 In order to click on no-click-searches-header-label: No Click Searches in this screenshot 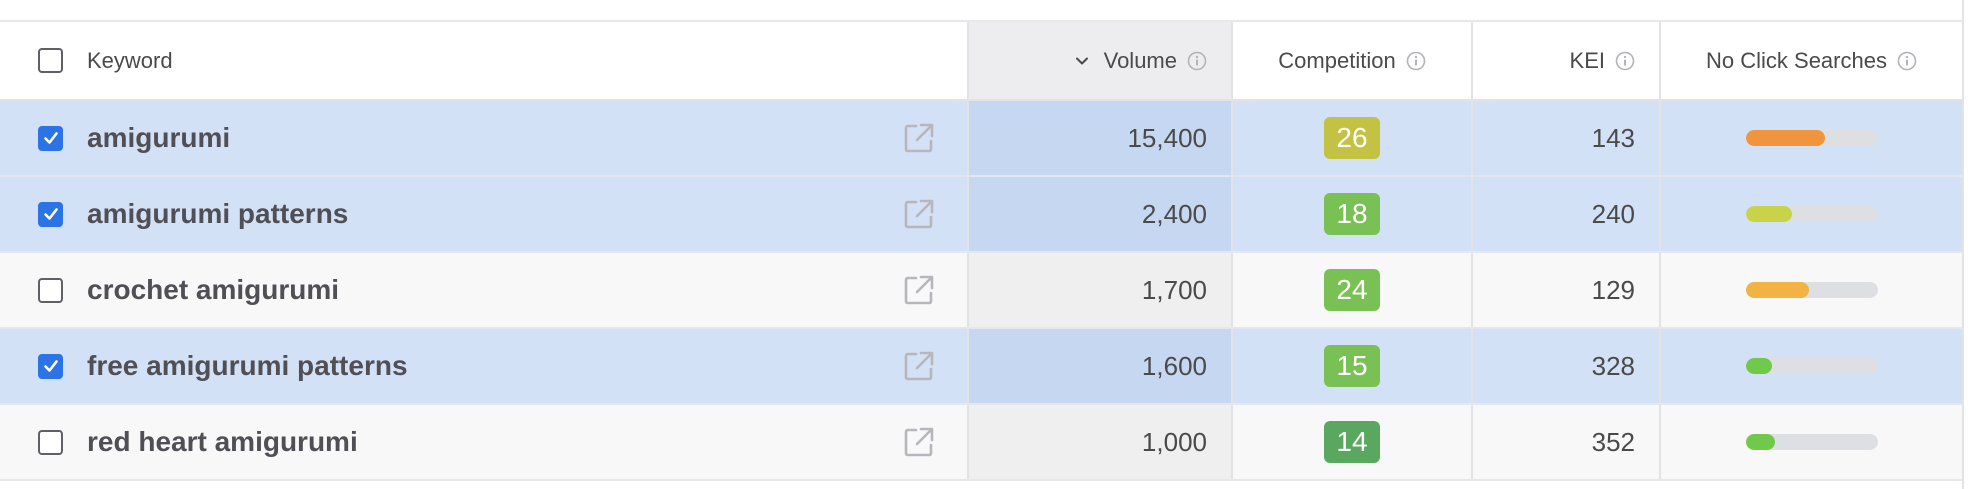, I will do `click(1796, 60)`.